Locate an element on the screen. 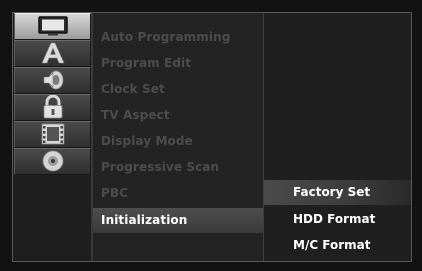  menu-item-pbc: PBC is located at coordinates (178, 193).